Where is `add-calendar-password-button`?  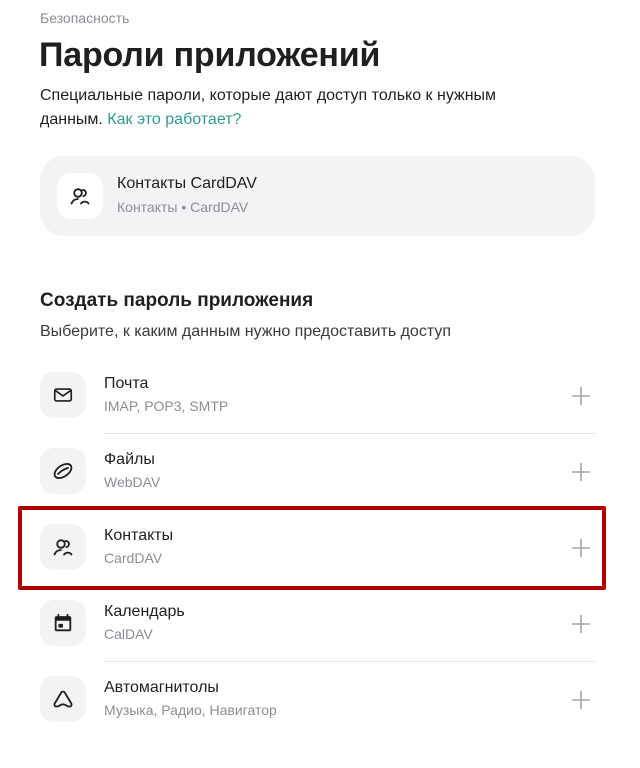
add-calendar-password-button is located at coordinates (581, 624).